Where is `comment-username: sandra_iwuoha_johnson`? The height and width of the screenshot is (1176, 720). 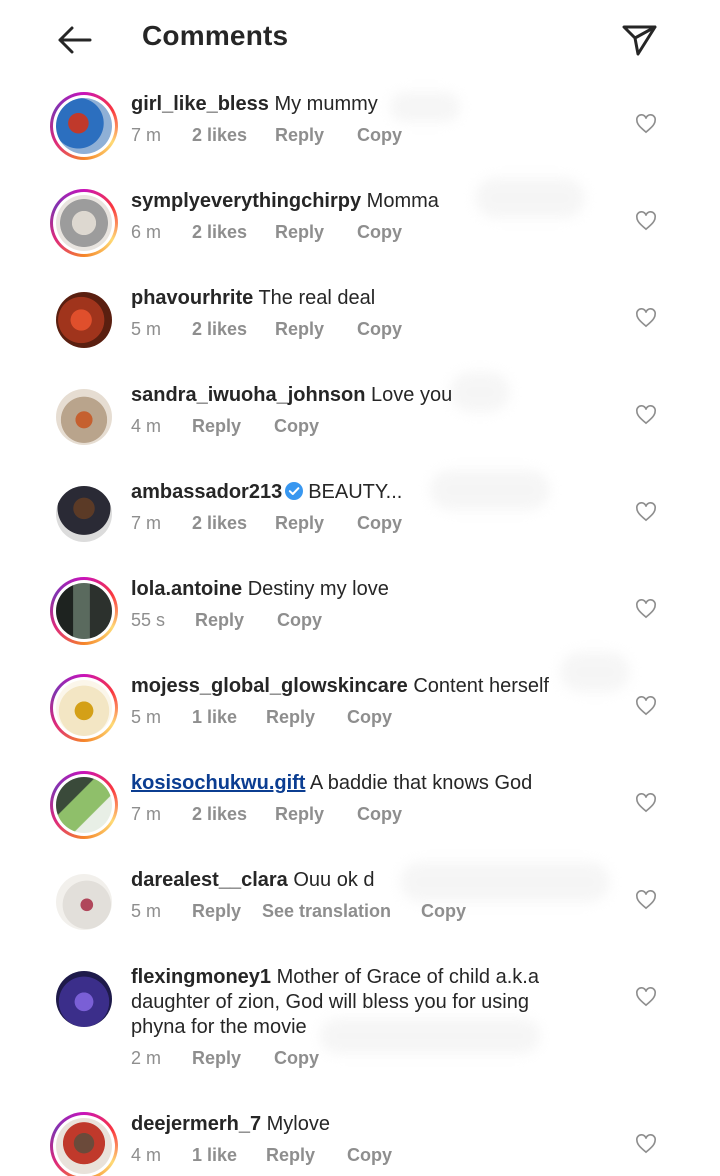
comment-username: sandra_iwuoha_johnson is located at coordinates (248, 395).